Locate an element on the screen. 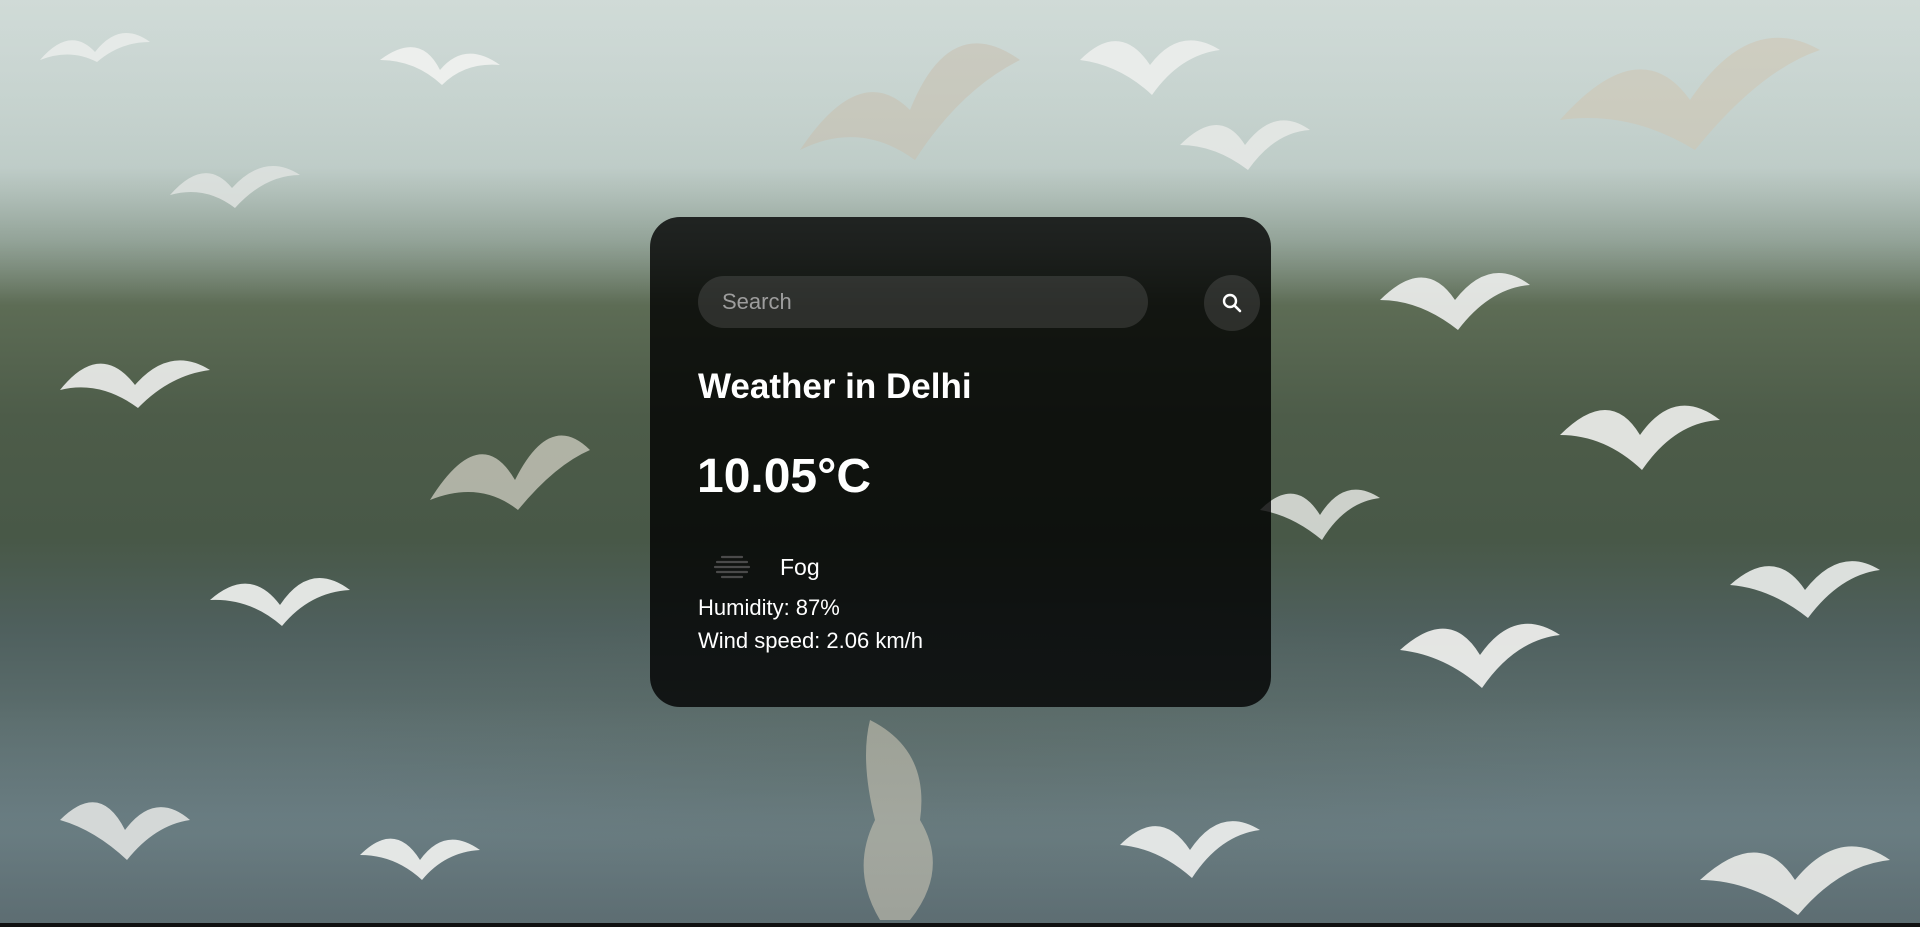 Image resolution: width=1920 pixels, height=927 pixels. fog-icon is located at coordinates (732, 567).